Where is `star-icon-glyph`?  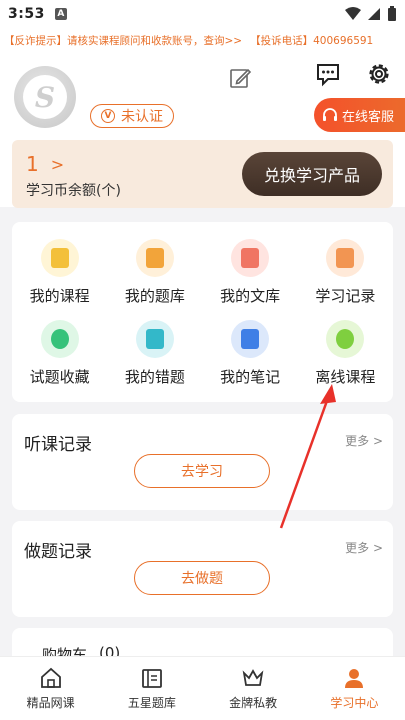 star-icon-glyph is located at coordinates (59, 339).